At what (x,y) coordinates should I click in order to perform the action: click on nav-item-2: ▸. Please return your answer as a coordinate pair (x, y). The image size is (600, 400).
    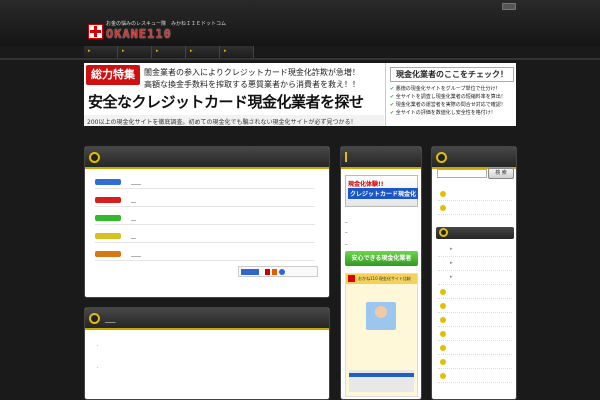
    Looking at the image, I should click on (135, 52).